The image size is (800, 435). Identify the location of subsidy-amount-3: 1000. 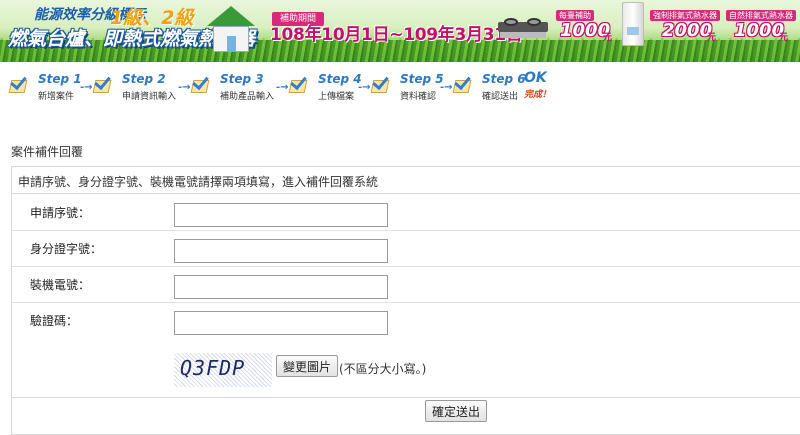
(759, 30).